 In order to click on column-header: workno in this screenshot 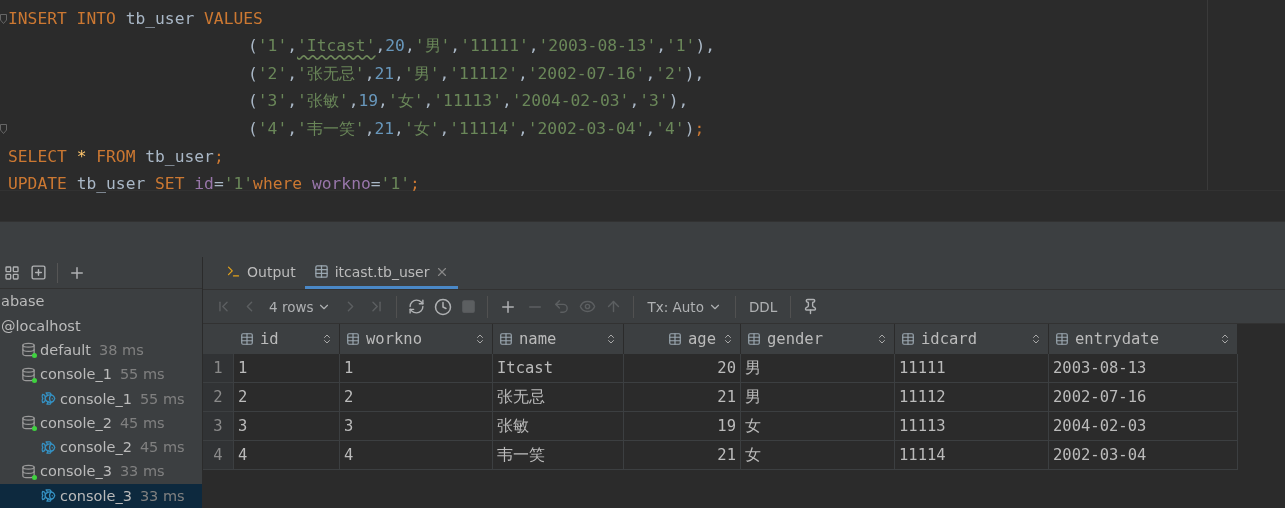, I will do `click(416, 339)`.